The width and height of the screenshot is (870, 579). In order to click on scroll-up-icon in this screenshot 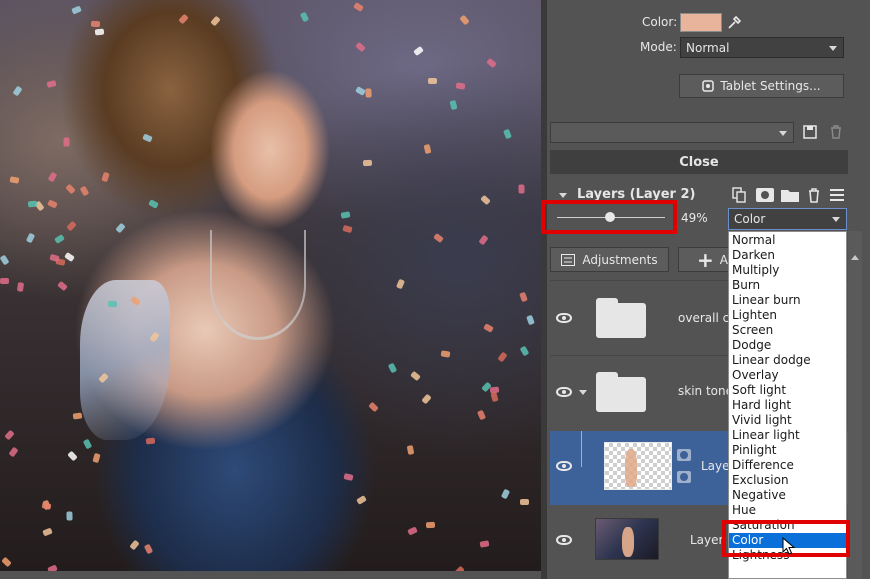, I will do `click(855, 257)`.